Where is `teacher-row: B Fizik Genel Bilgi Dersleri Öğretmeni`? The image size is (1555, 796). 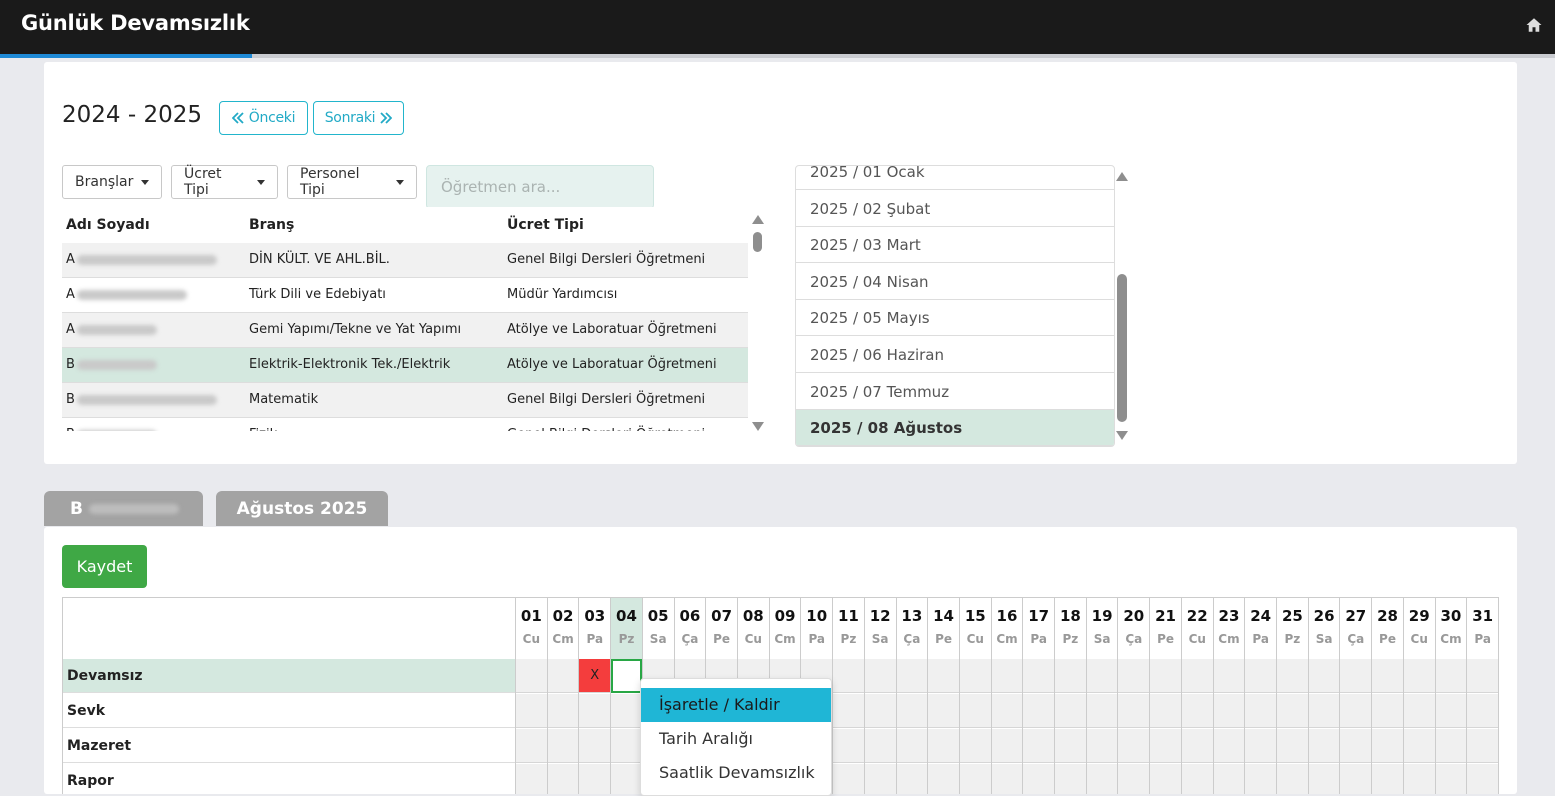
teacher-row: B Fizik Genel Bilgi Dersleri Öğretmeni is located at coordinates (405, 424).